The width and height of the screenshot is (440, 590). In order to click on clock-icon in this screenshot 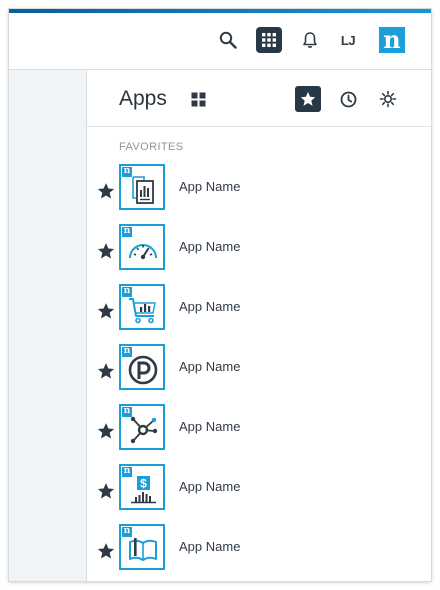, I will do `click(348, 99)`.